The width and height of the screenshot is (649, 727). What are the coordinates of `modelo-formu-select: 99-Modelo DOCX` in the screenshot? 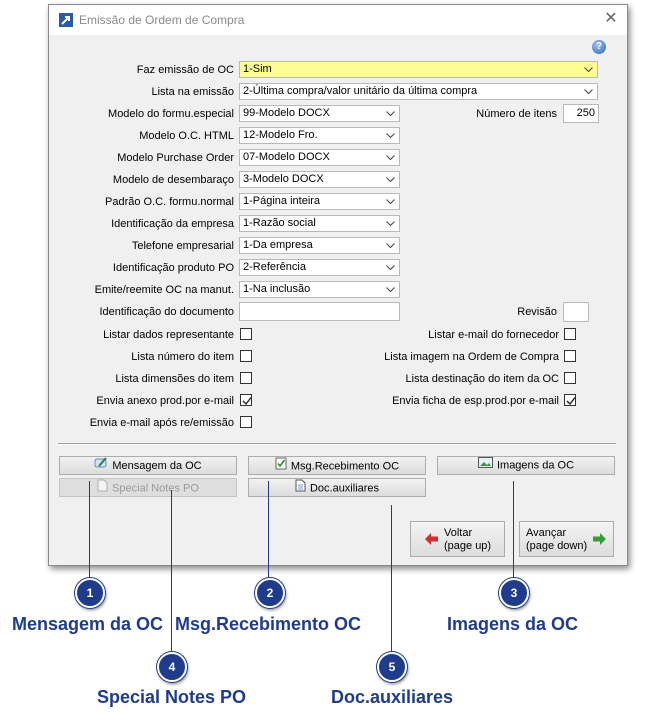 It's located at (319, 113).